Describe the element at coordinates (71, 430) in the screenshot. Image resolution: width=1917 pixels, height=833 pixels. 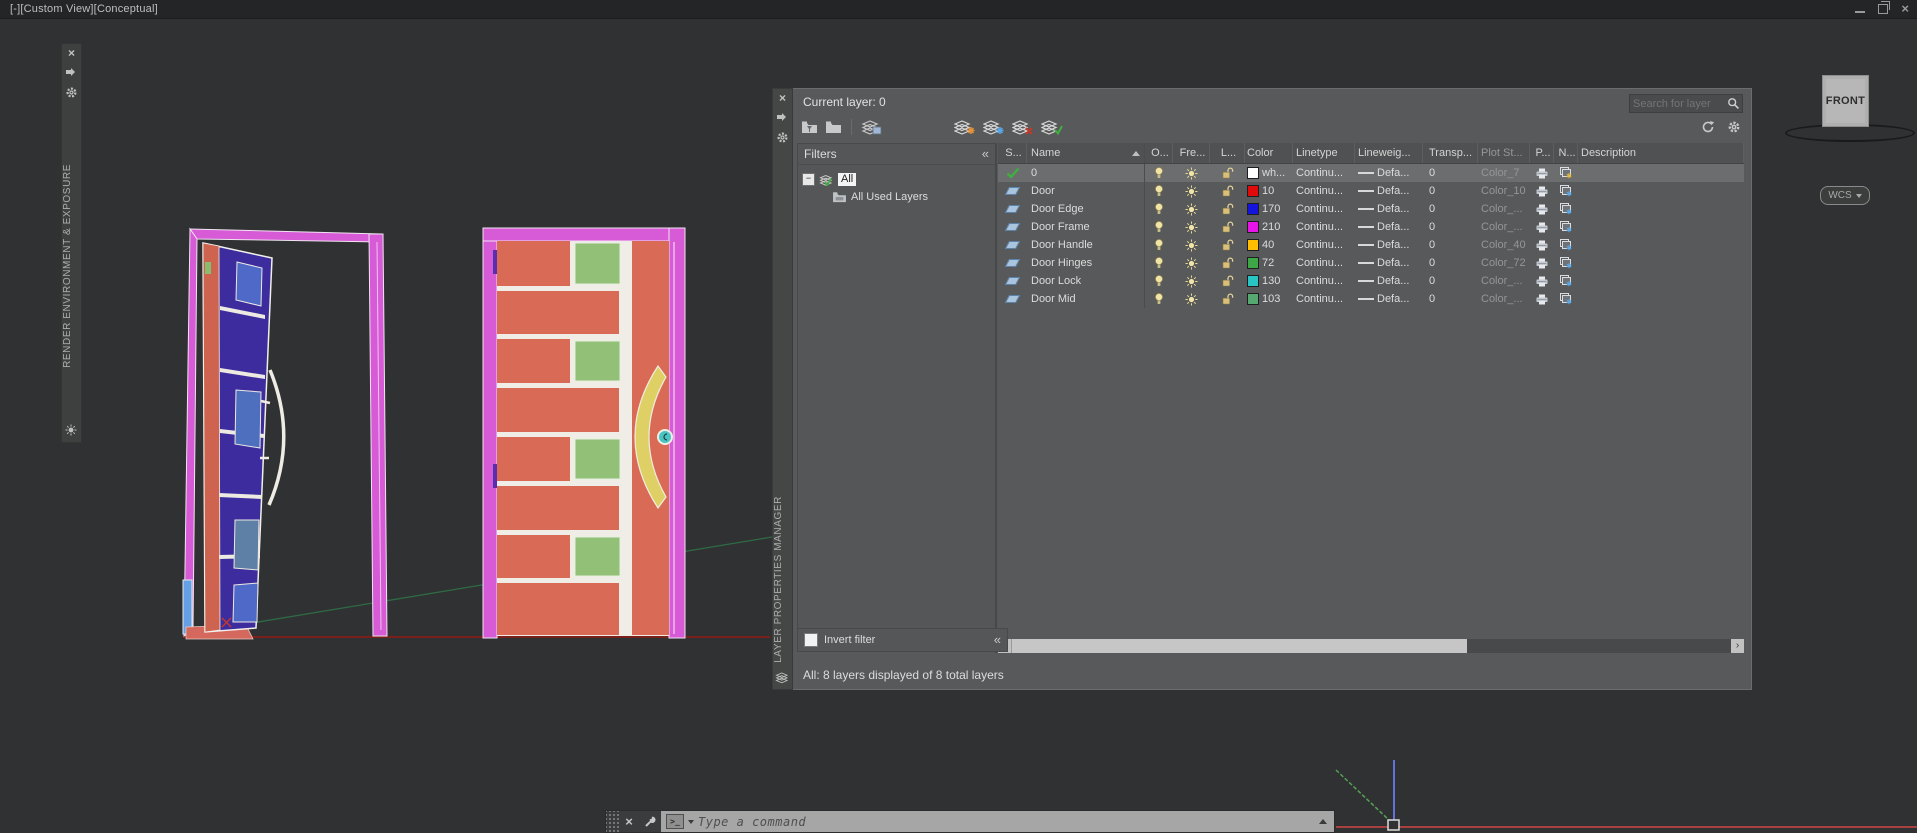
I see `sun-icon` at that location.